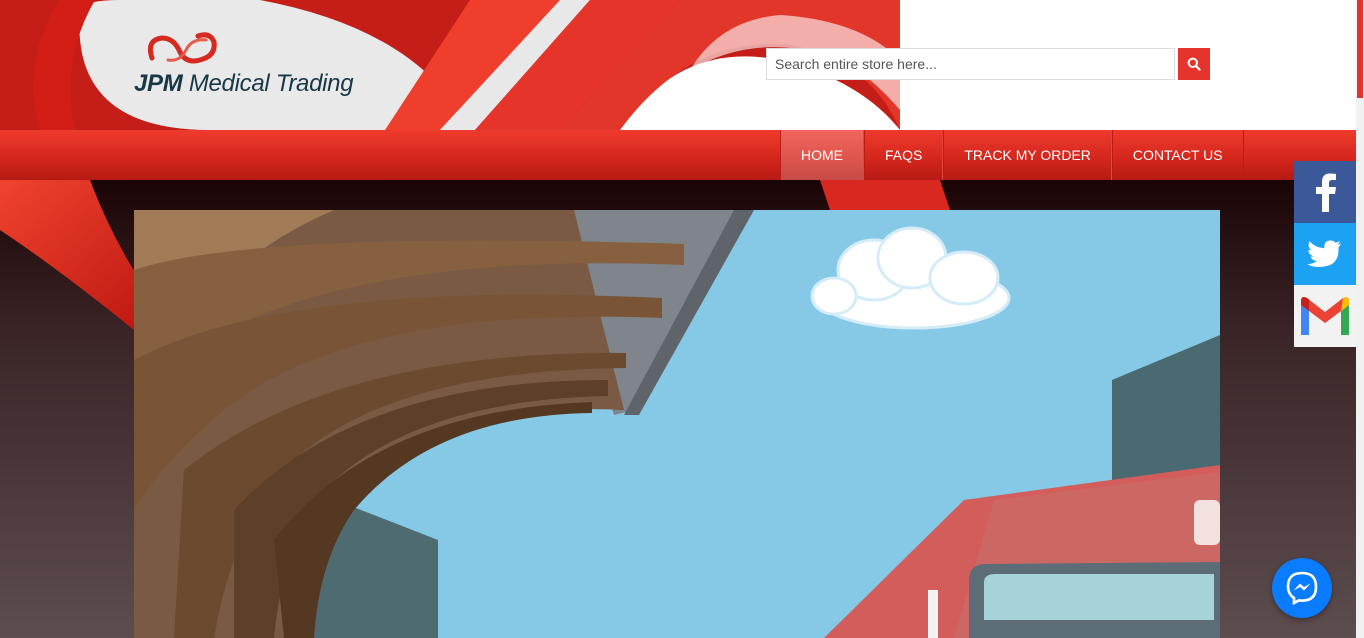 Image resolution: width=1364 pixels, height=638 pixels. I want to click on page-scrollbar, so click(1360, 319).